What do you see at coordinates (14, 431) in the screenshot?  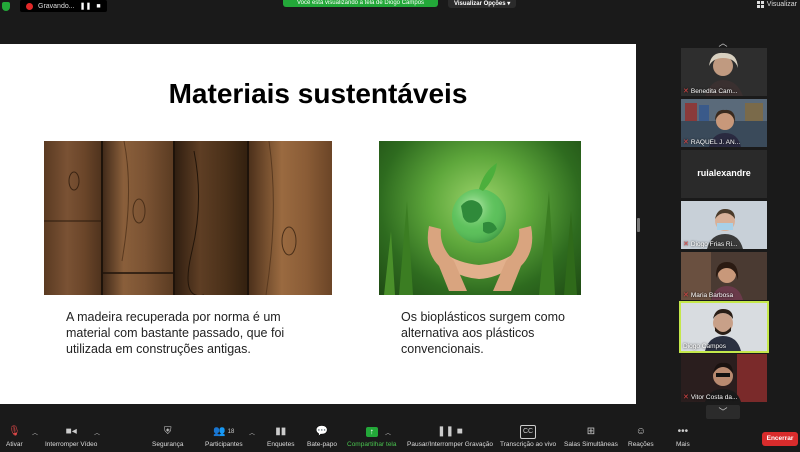 I see `mic-off-icon: 🎙` at bounding box center [14, 431].